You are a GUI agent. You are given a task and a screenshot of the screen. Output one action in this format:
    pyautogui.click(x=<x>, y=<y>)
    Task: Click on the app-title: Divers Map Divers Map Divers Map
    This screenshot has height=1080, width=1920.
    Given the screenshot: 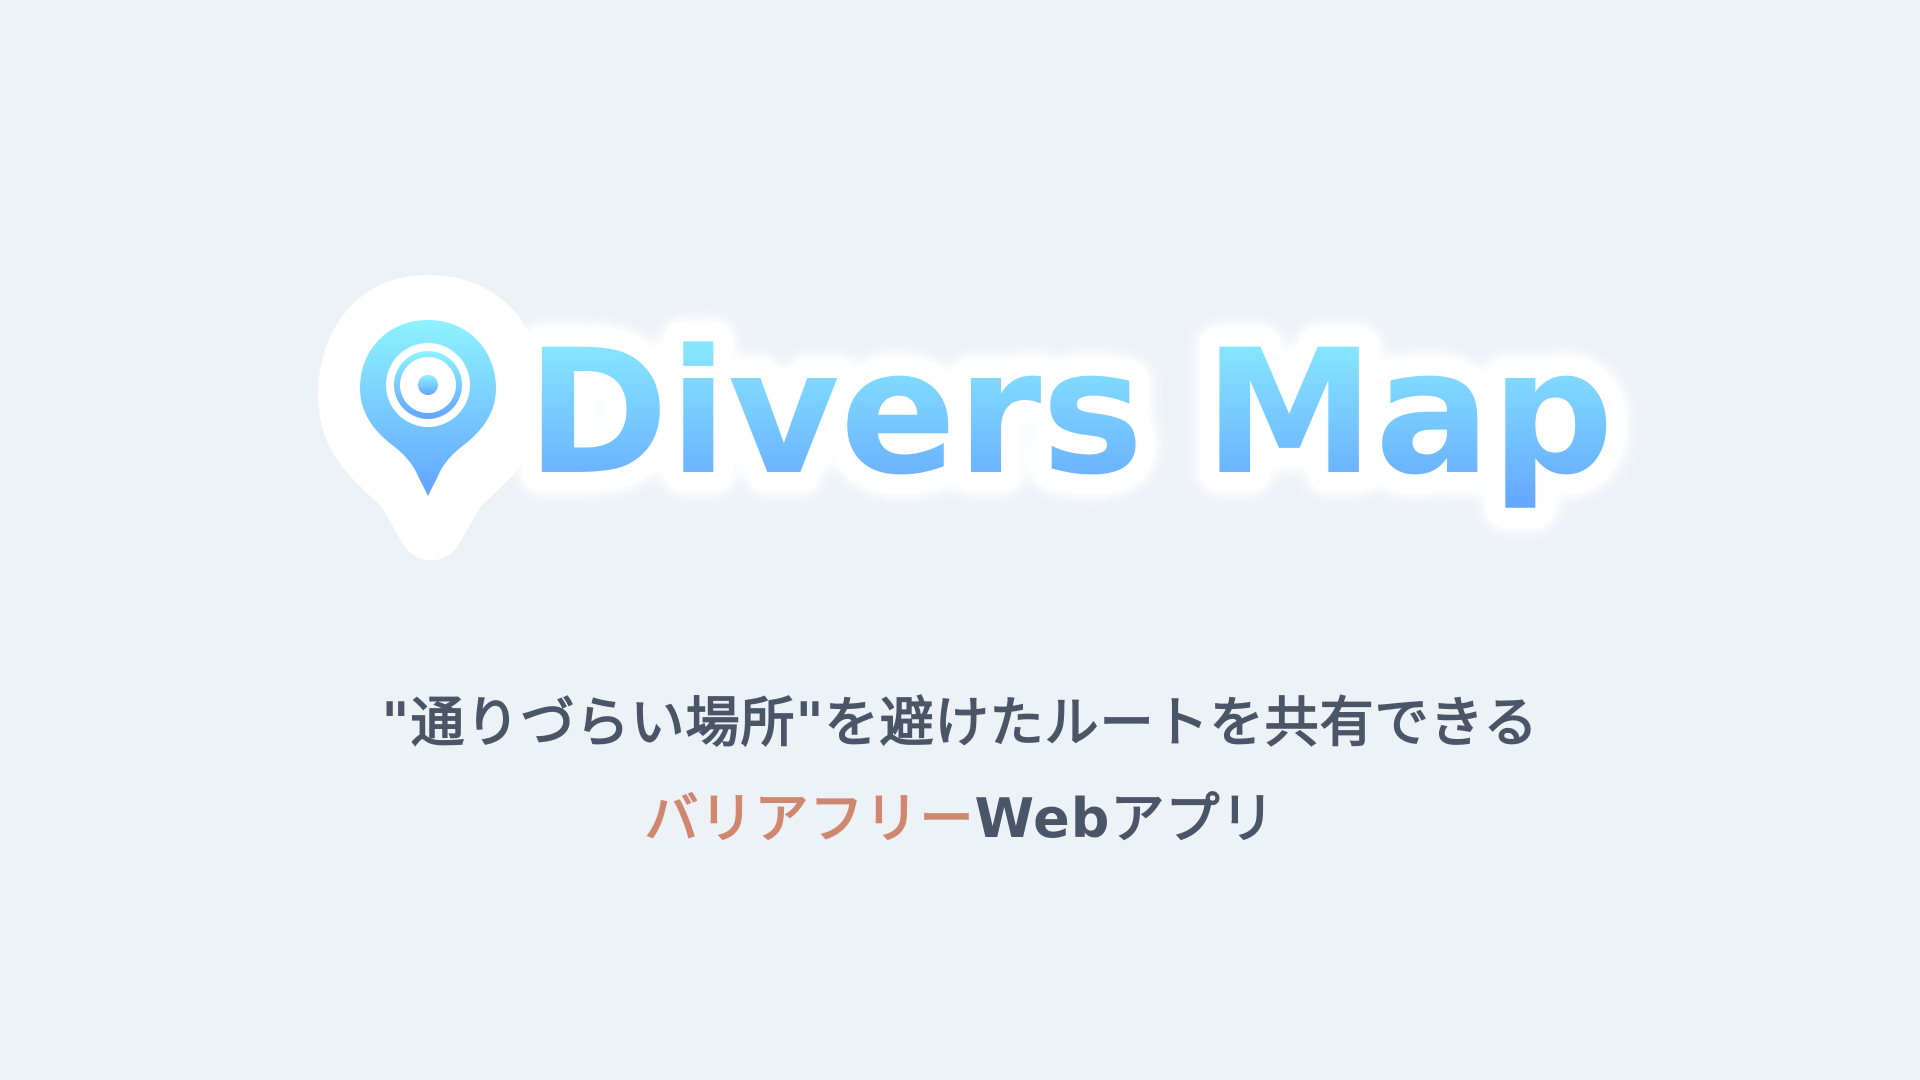 What is the action you would take?
    pyautogui.click(x=1070, y=412)
    